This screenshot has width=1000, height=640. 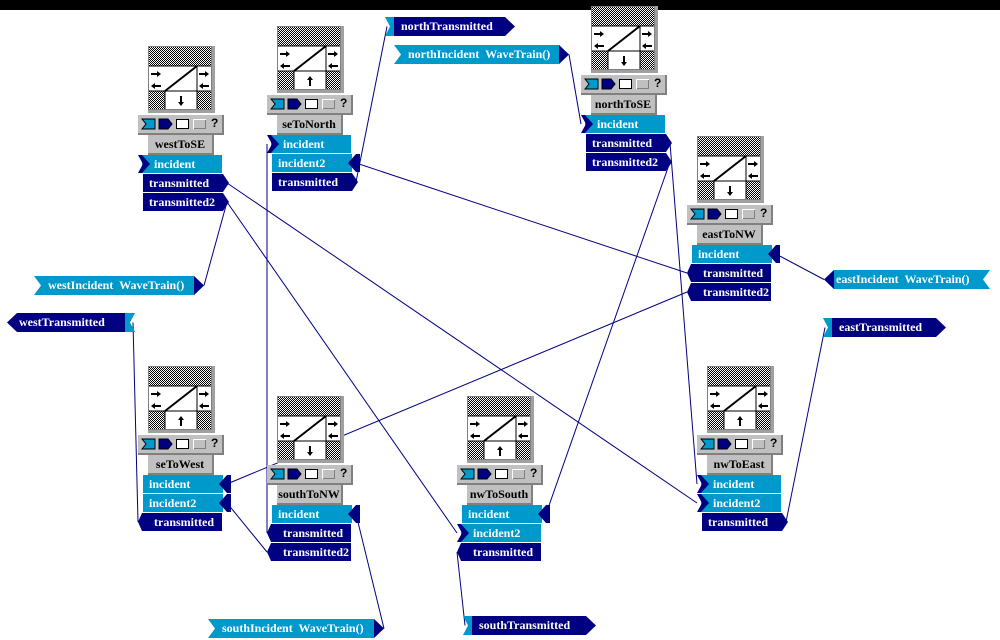 I want to click on module-name: northToSE, so click(x=624, y=105).